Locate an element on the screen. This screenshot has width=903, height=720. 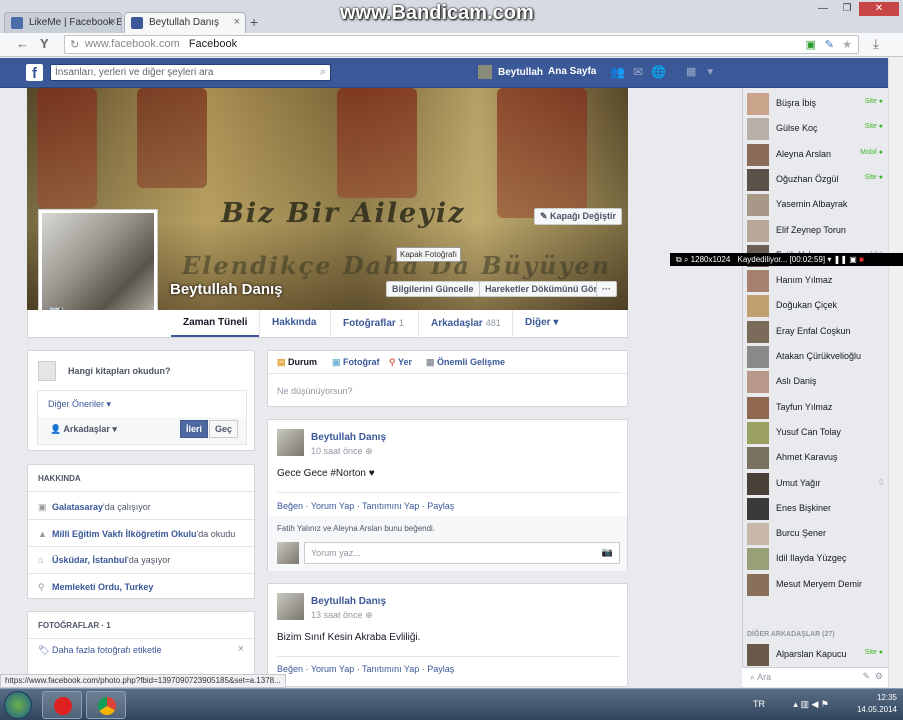
composer-tab-status: ▤ Durum is located at coordinates (297, 362).